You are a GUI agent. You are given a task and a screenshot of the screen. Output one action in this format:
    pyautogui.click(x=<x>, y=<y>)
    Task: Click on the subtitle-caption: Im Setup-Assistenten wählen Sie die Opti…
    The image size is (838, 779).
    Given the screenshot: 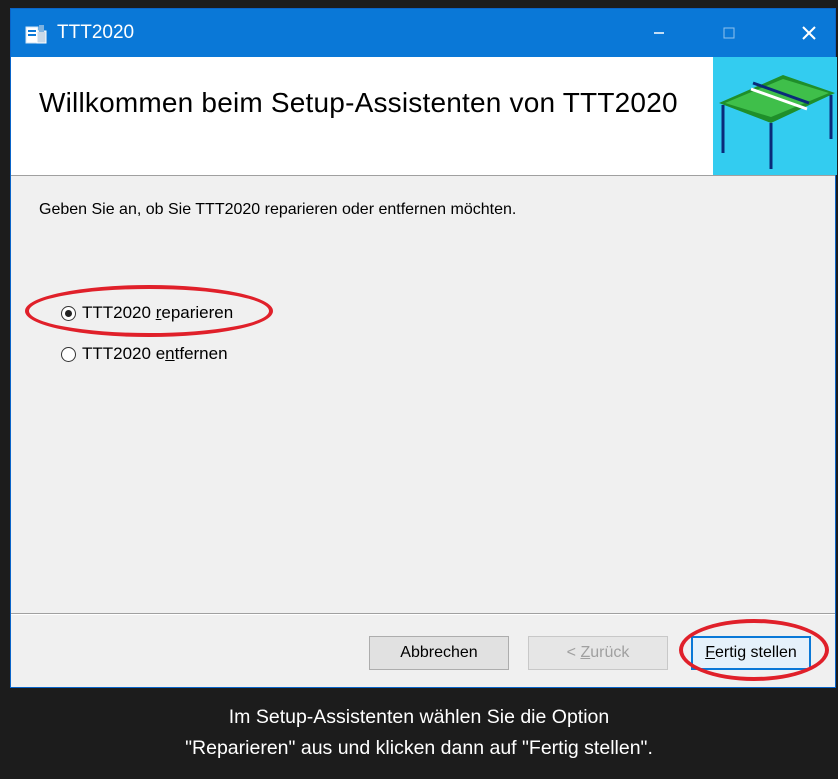 What is the action you would take?
    pyautogui.click(x=419, y=735)
    